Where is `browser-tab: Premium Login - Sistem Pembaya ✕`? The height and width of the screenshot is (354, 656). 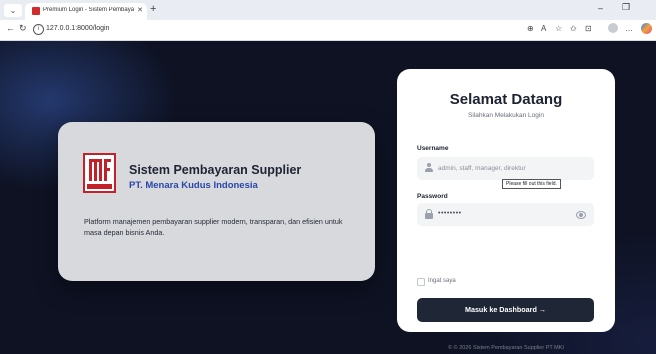 browser-tab: Premium Login - Sistem Pembaya ✕ is located at coordinates (86, 11).